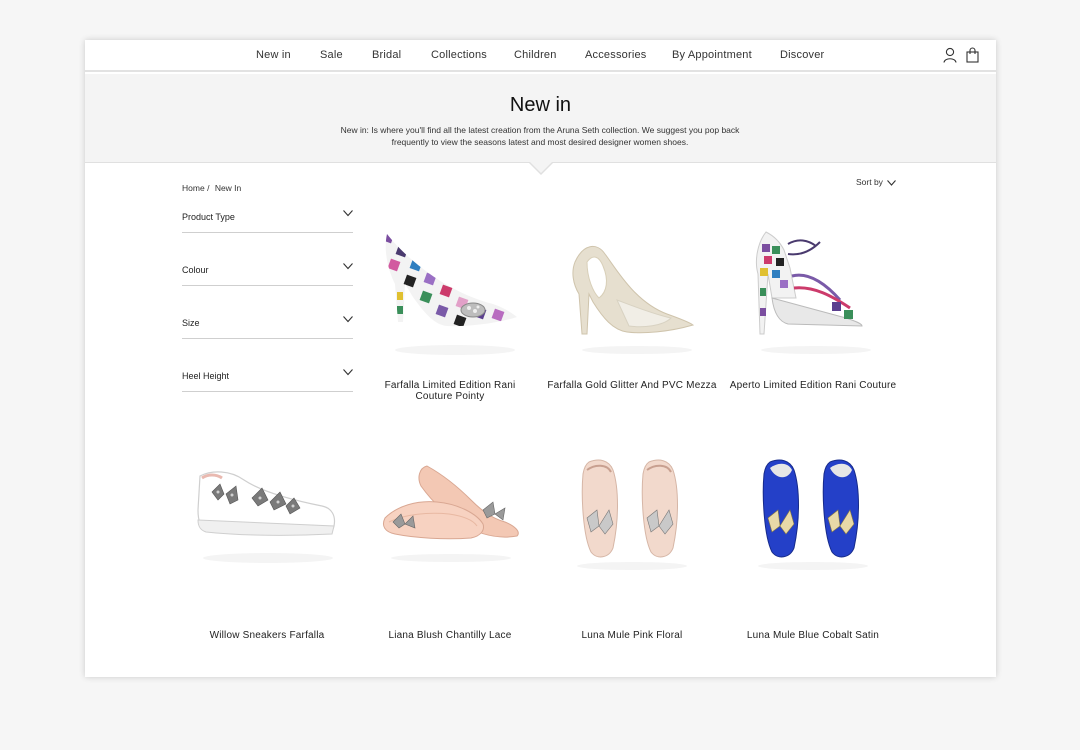  Describe the element at coordinates (540, 105) in the screenshot. I see `page-title: New in` at that location.